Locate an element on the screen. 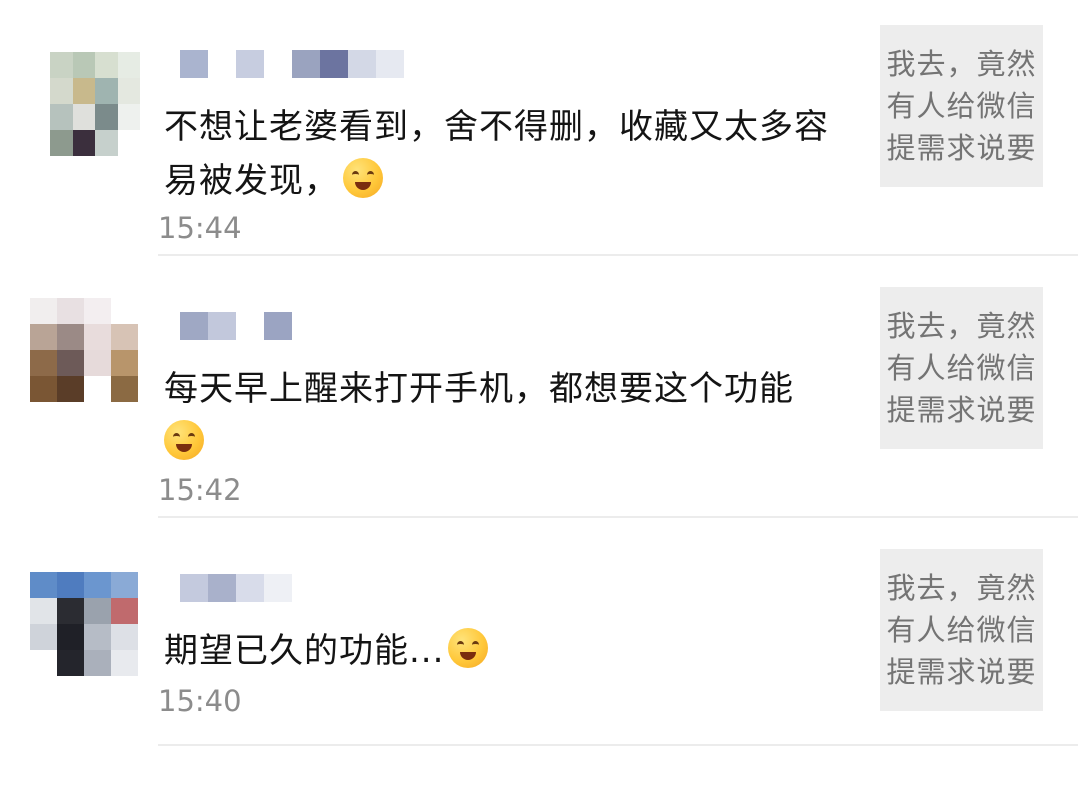  comment-time: 15:40 is located at coordinates (200, 701).